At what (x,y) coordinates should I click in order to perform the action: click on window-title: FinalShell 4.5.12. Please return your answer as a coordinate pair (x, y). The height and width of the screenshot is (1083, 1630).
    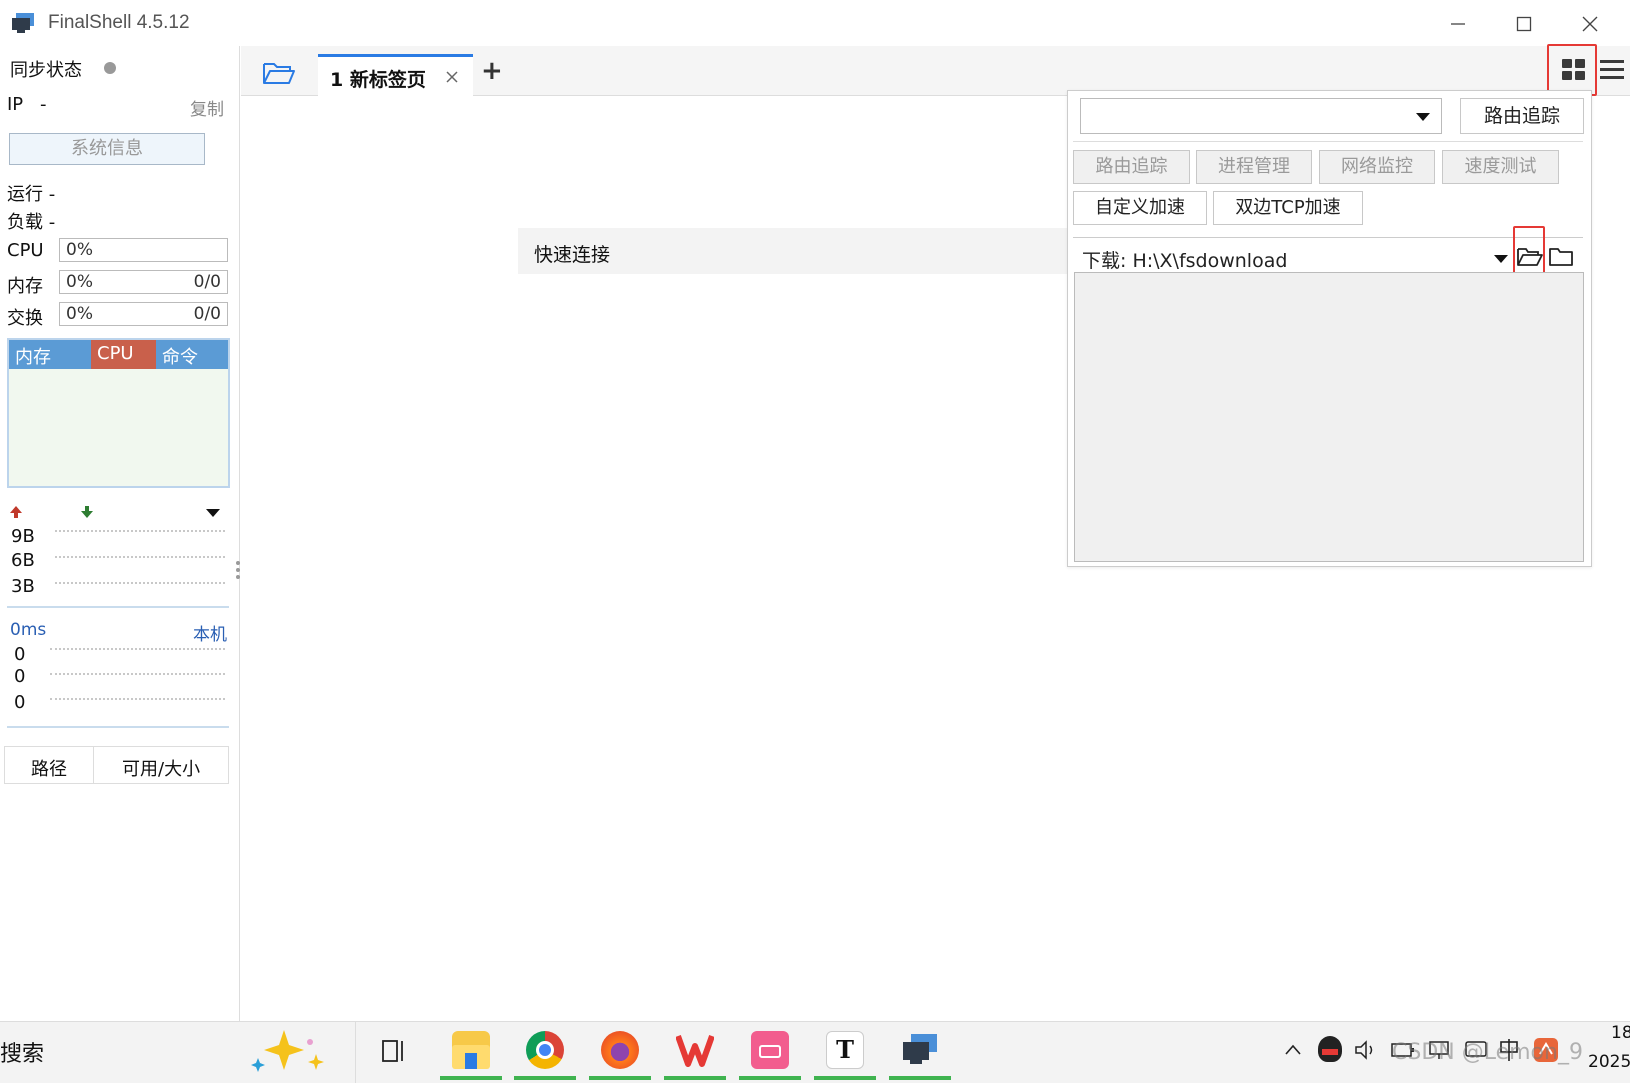
    Looking at the image, I should click on (119, 22).